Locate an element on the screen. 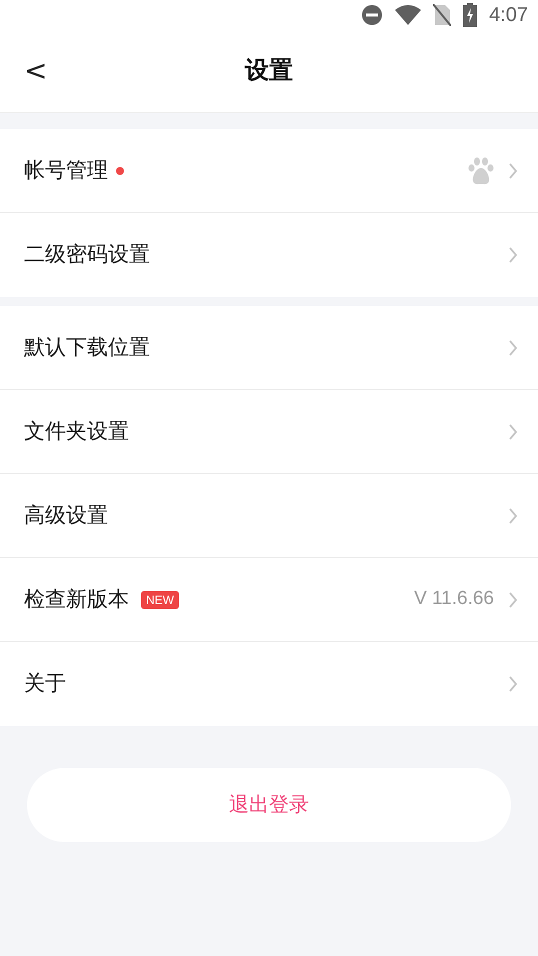 This screenshot has height=956, width=538. settings-row: 帐号管理 is located at coordinates (269, 171).